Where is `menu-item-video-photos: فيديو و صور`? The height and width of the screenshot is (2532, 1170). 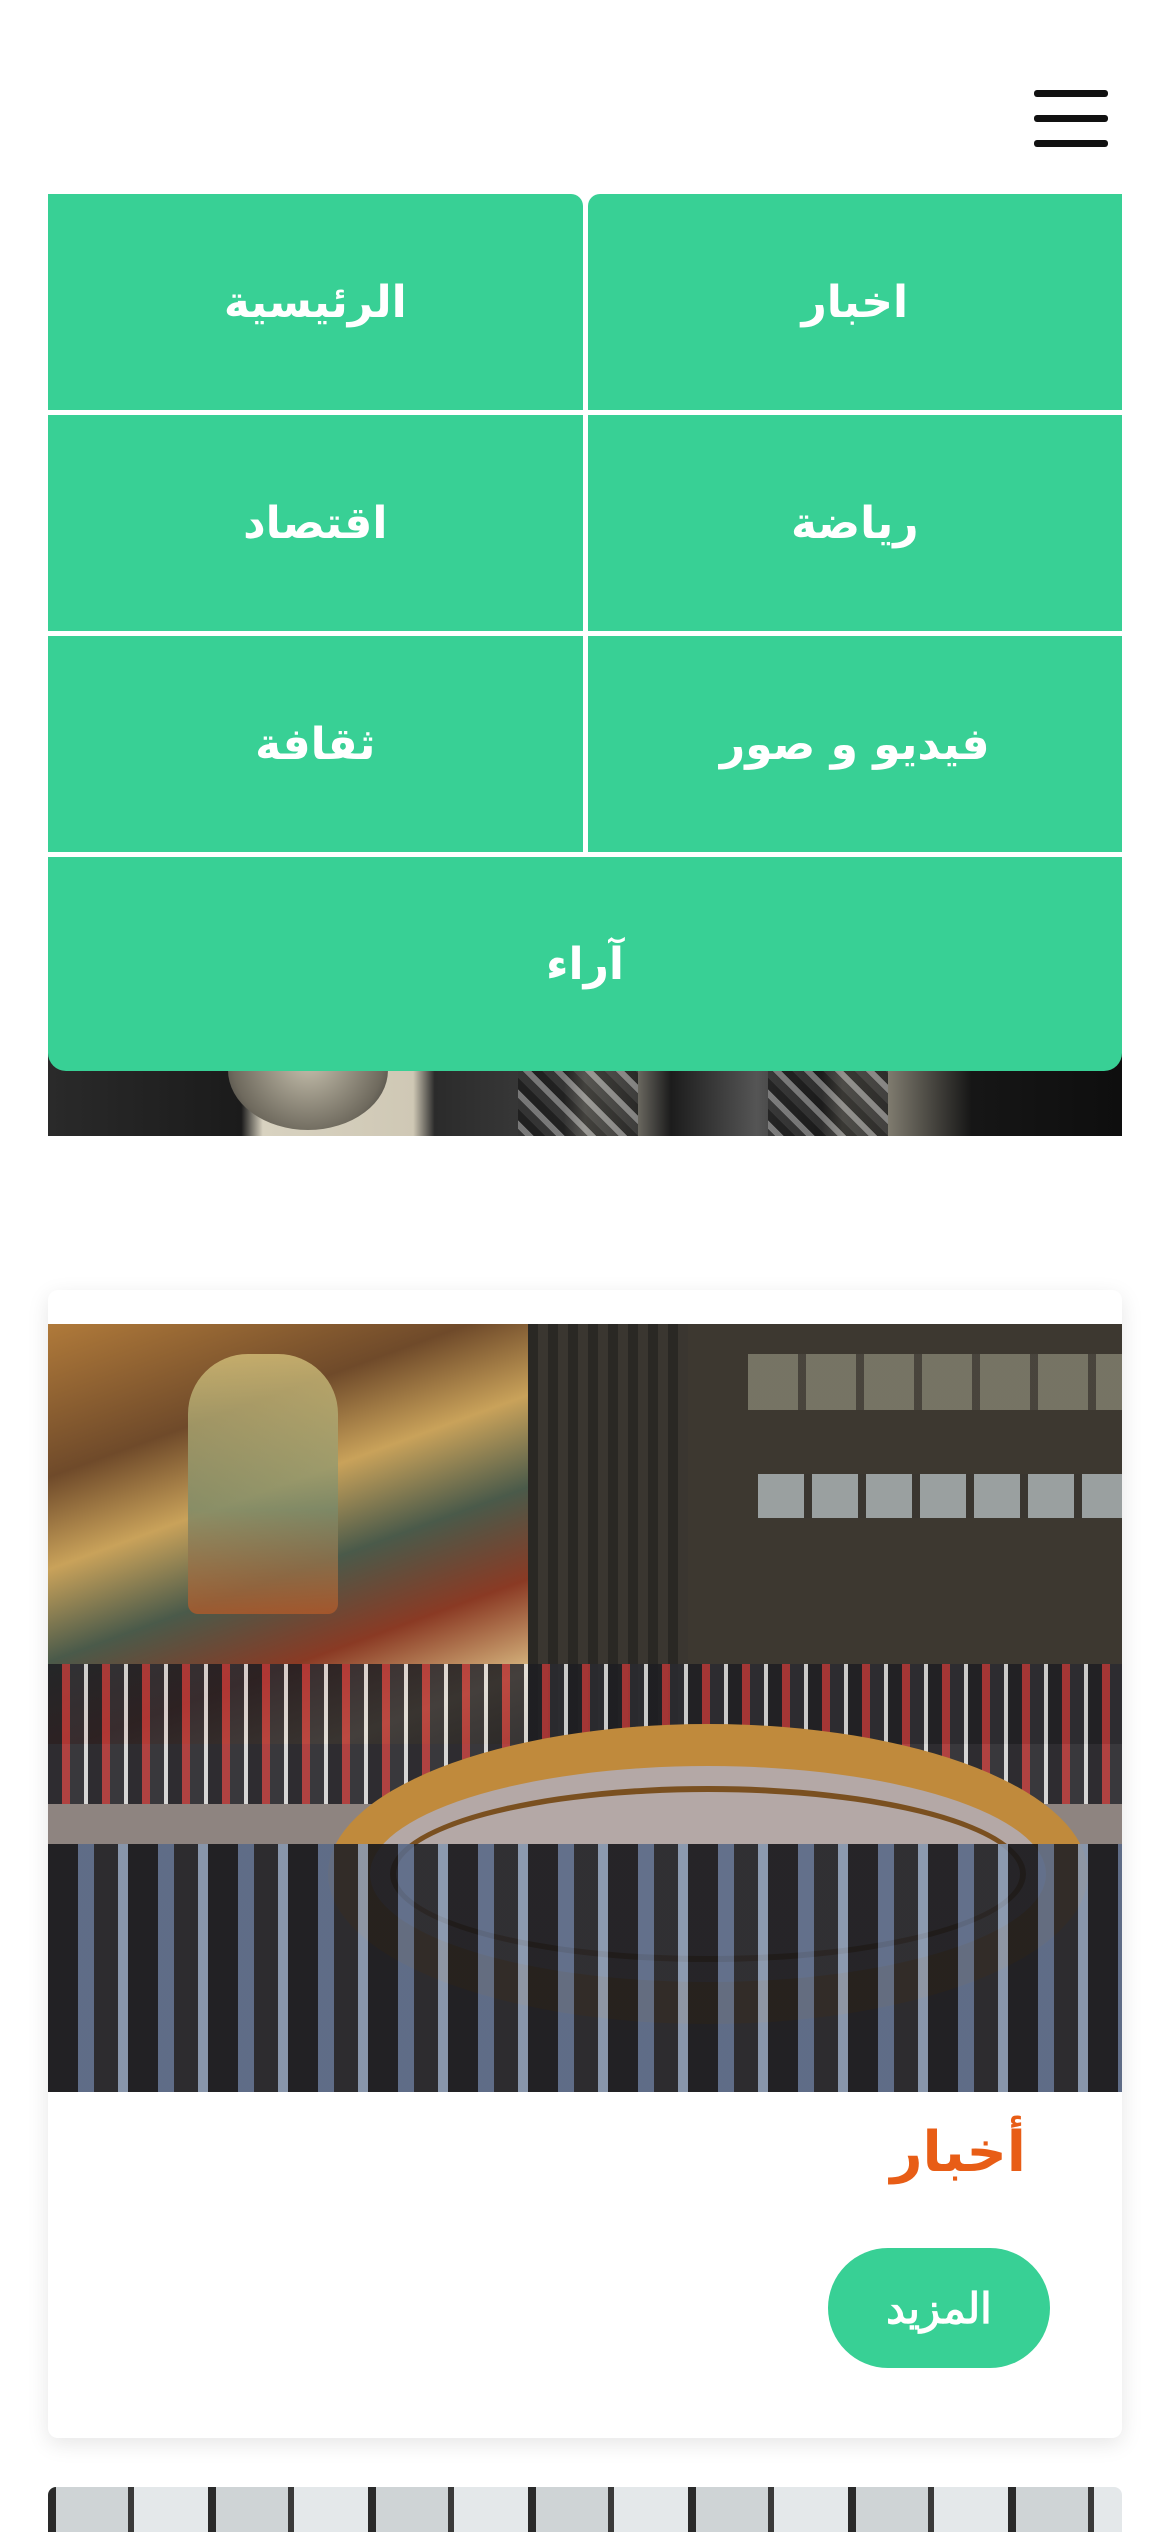 menu-item-video-photos: فيديو و صور is located at coordinates (854, 744).